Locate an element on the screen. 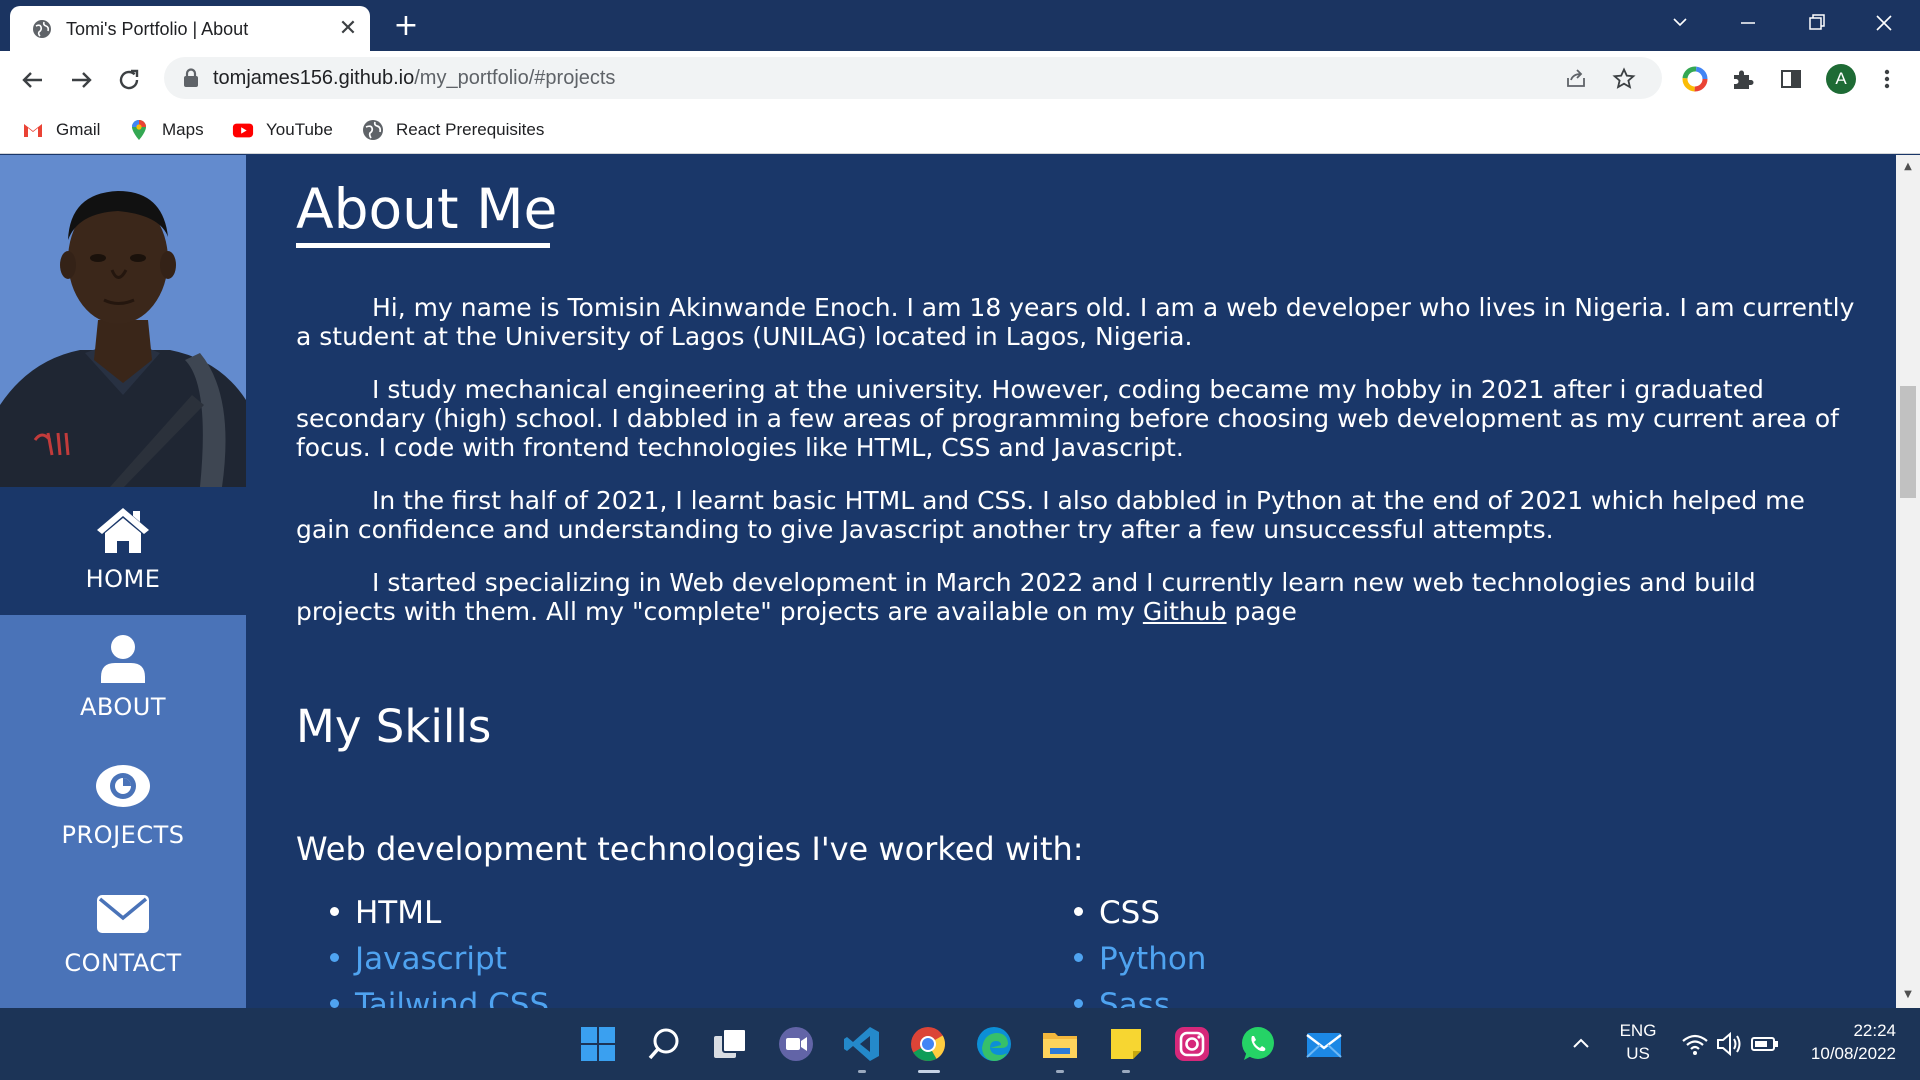  skill-item: Python is located at coordinates (1140, 959).